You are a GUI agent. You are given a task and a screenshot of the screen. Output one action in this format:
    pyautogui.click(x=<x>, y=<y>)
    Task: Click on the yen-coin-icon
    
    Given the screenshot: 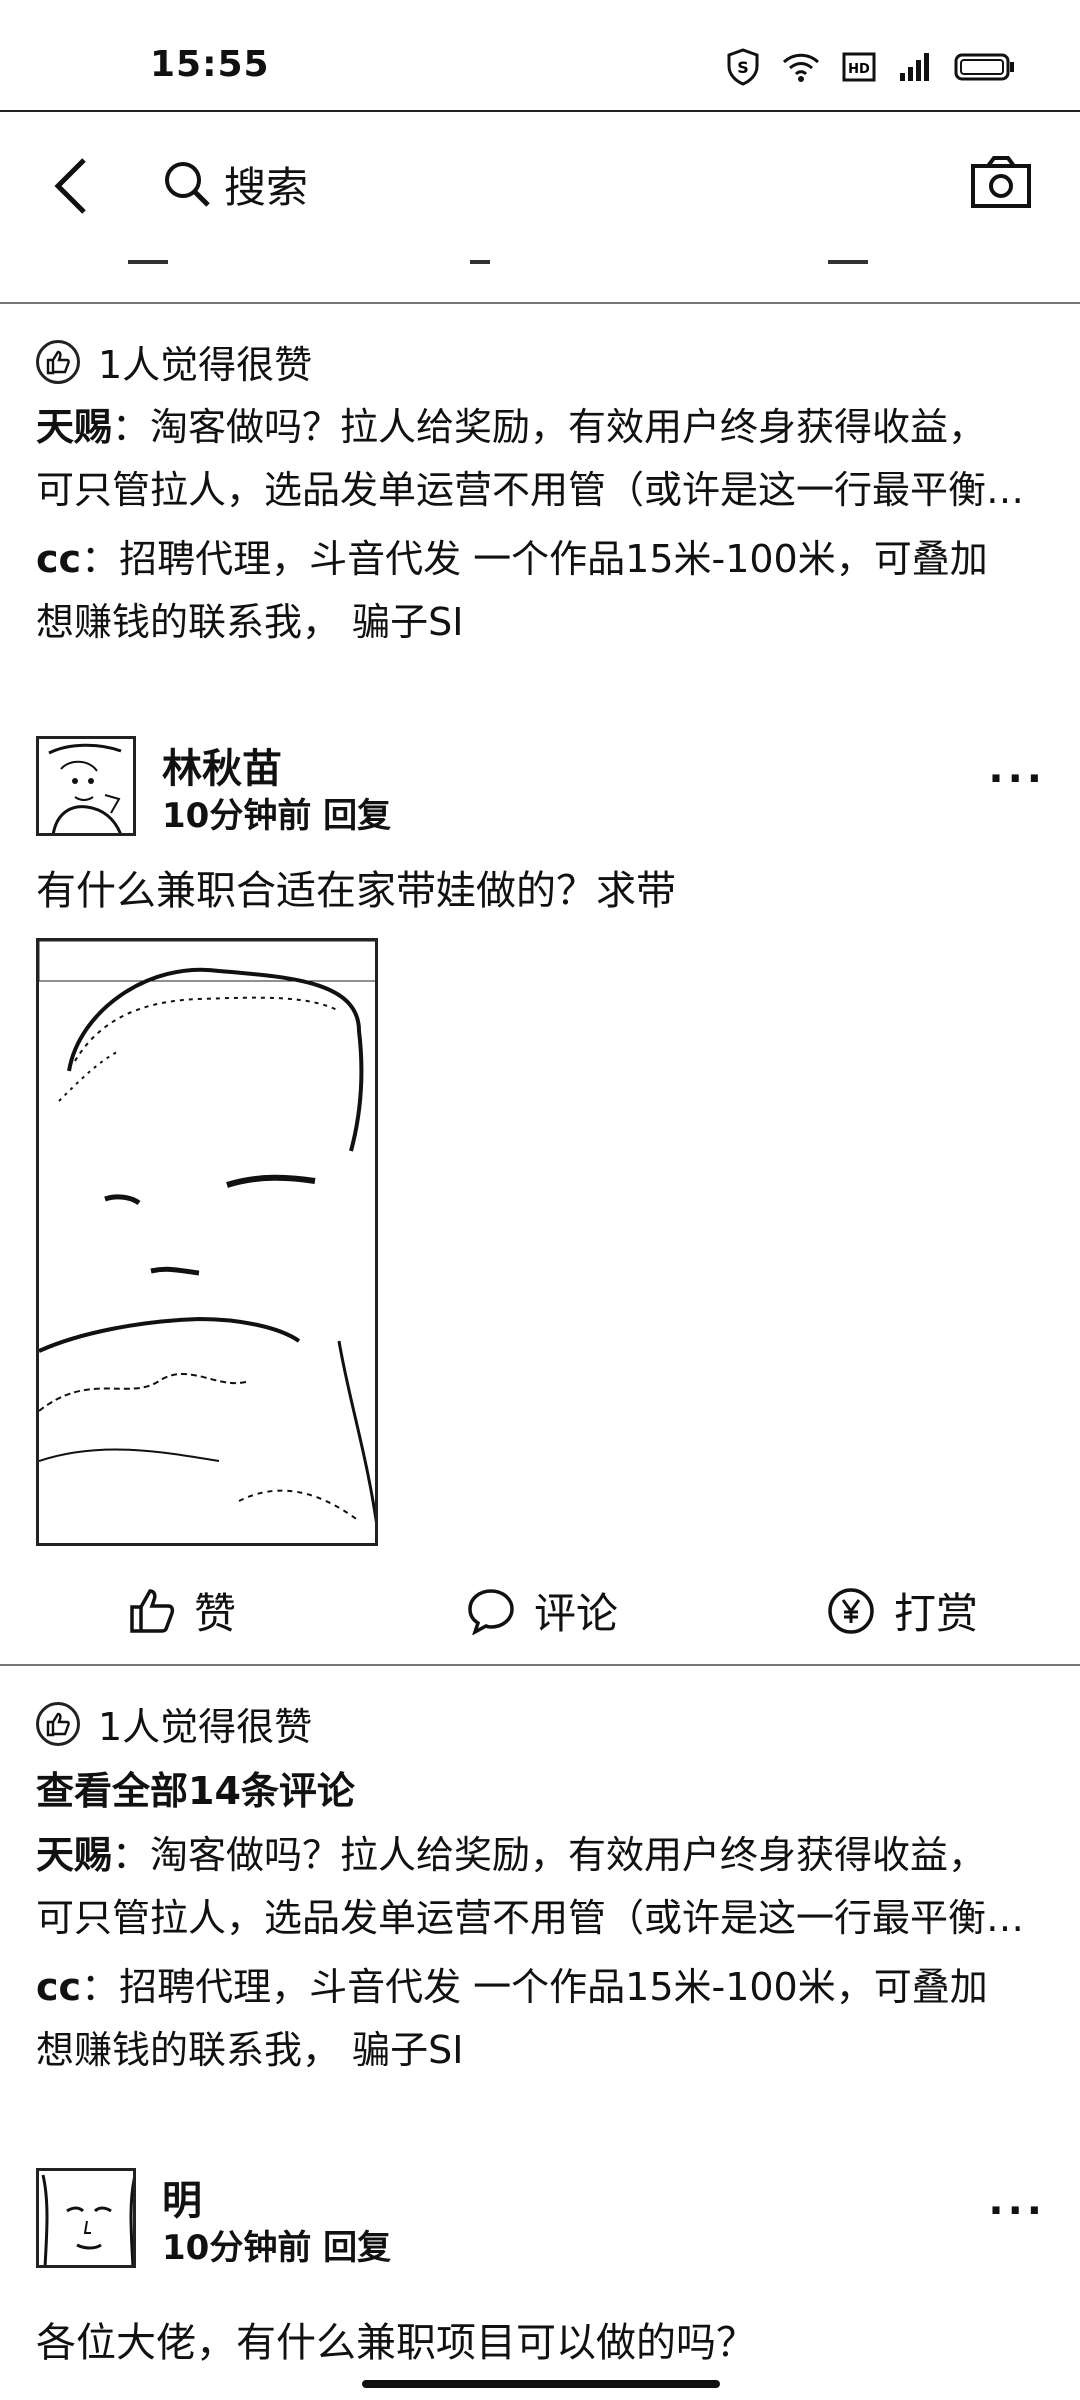 What is the action you would take?
    pyautogui.click(x=851, y=1610)
    